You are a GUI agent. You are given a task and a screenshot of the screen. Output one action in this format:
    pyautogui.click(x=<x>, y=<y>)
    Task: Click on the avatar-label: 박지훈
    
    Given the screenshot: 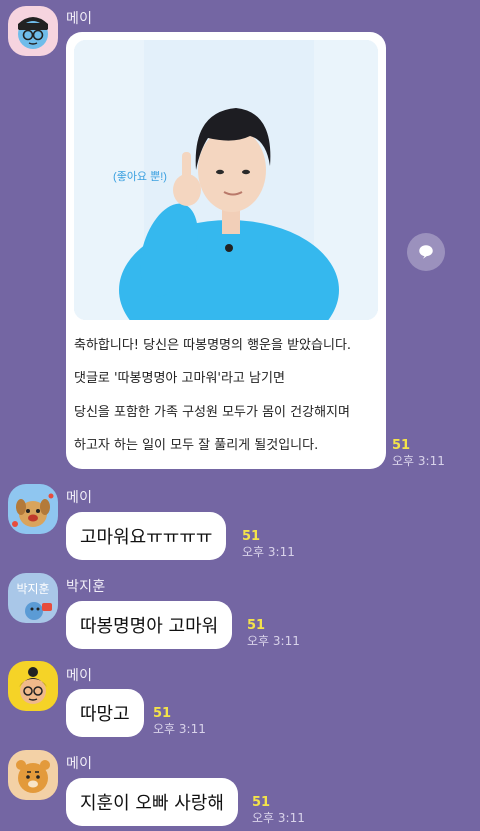 What is the action you would take?
    pyautogui.click(x=32, y=589)
    